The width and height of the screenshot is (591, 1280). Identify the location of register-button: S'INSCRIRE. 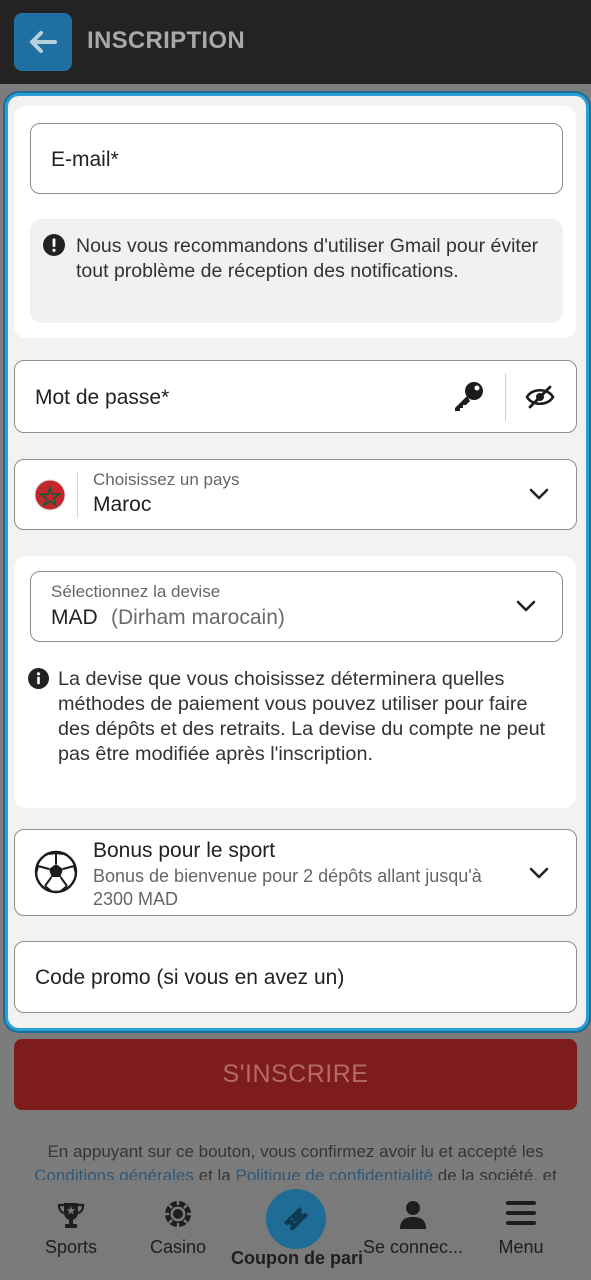
(295, 1074).